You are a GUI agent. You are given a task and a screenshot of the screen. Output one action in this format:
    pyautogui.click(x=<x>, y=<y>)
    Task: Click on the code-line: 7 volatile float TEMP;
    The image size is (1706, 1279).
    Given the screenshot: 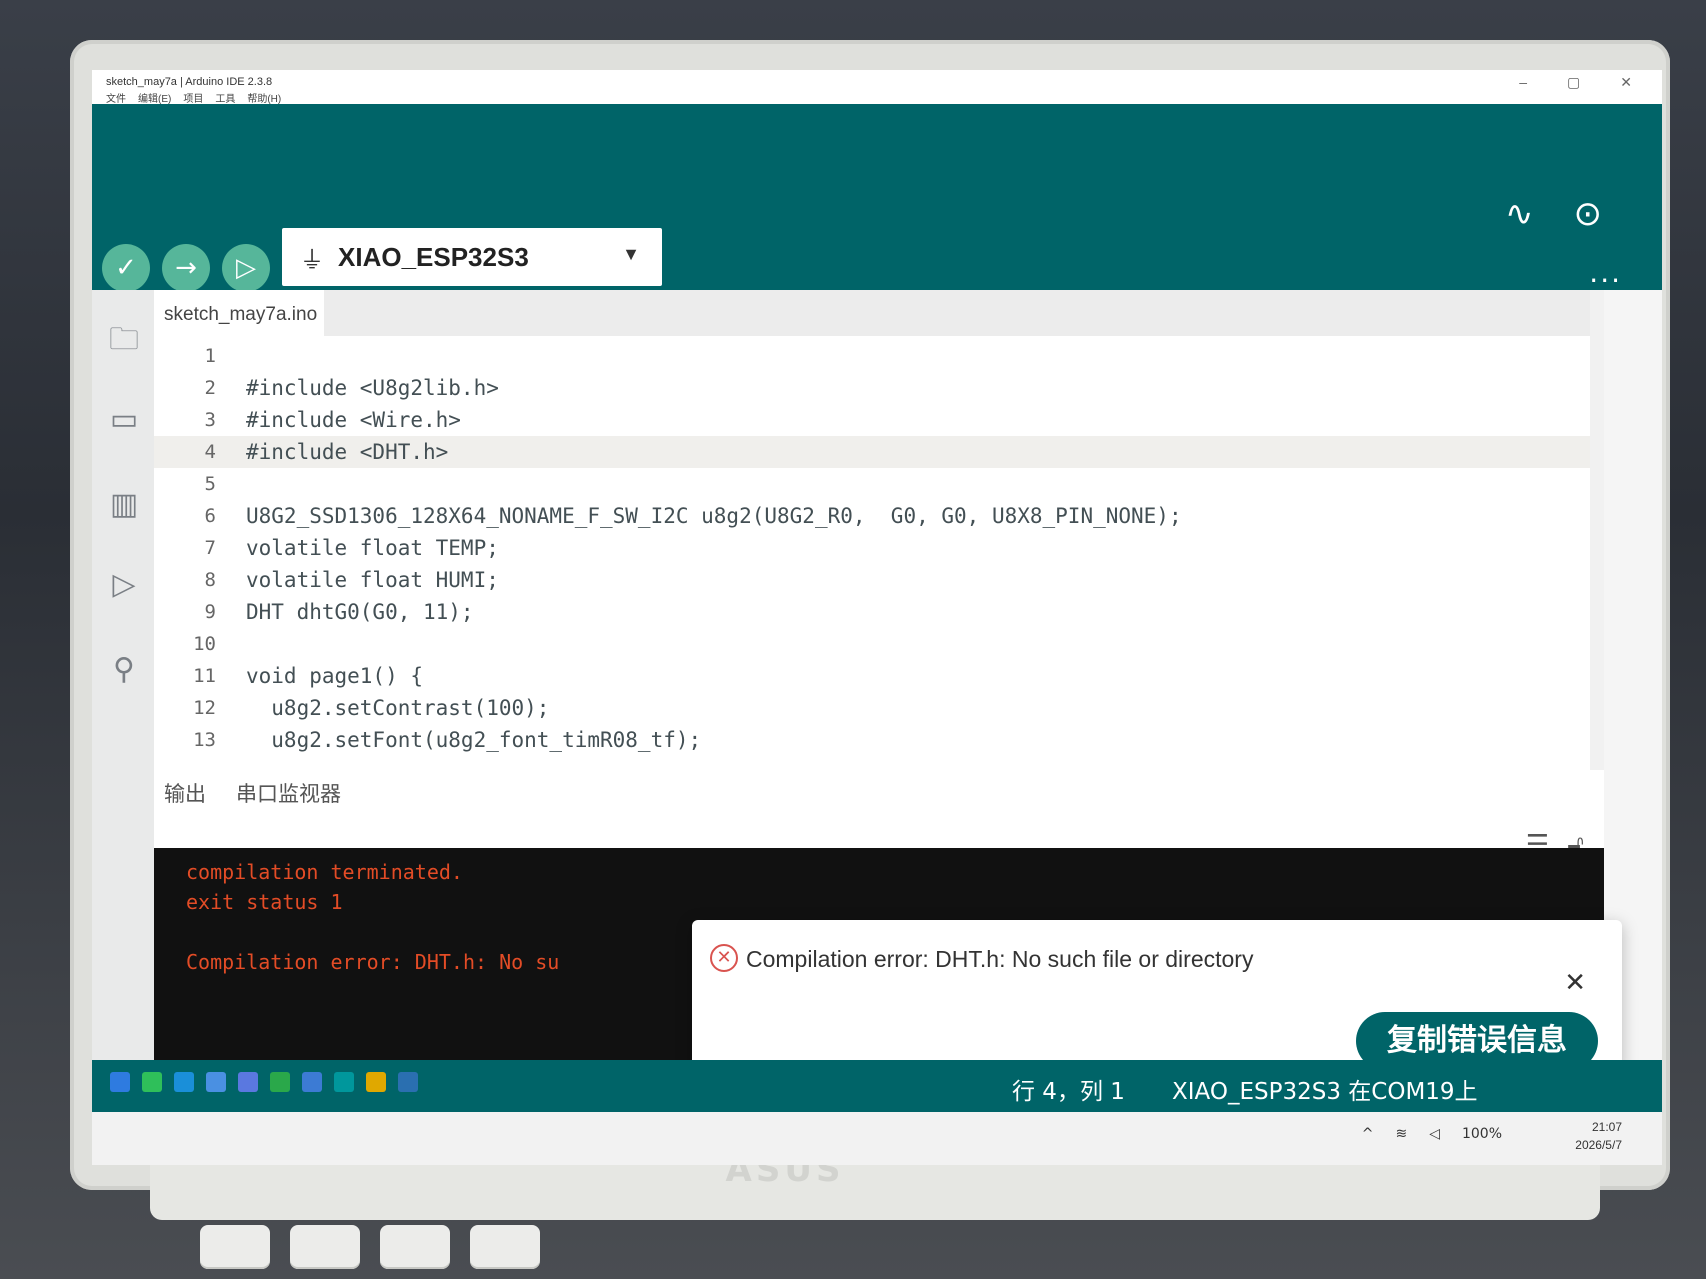 What is the action you would take?
    pyautogui.click(x=879, y=548)
    